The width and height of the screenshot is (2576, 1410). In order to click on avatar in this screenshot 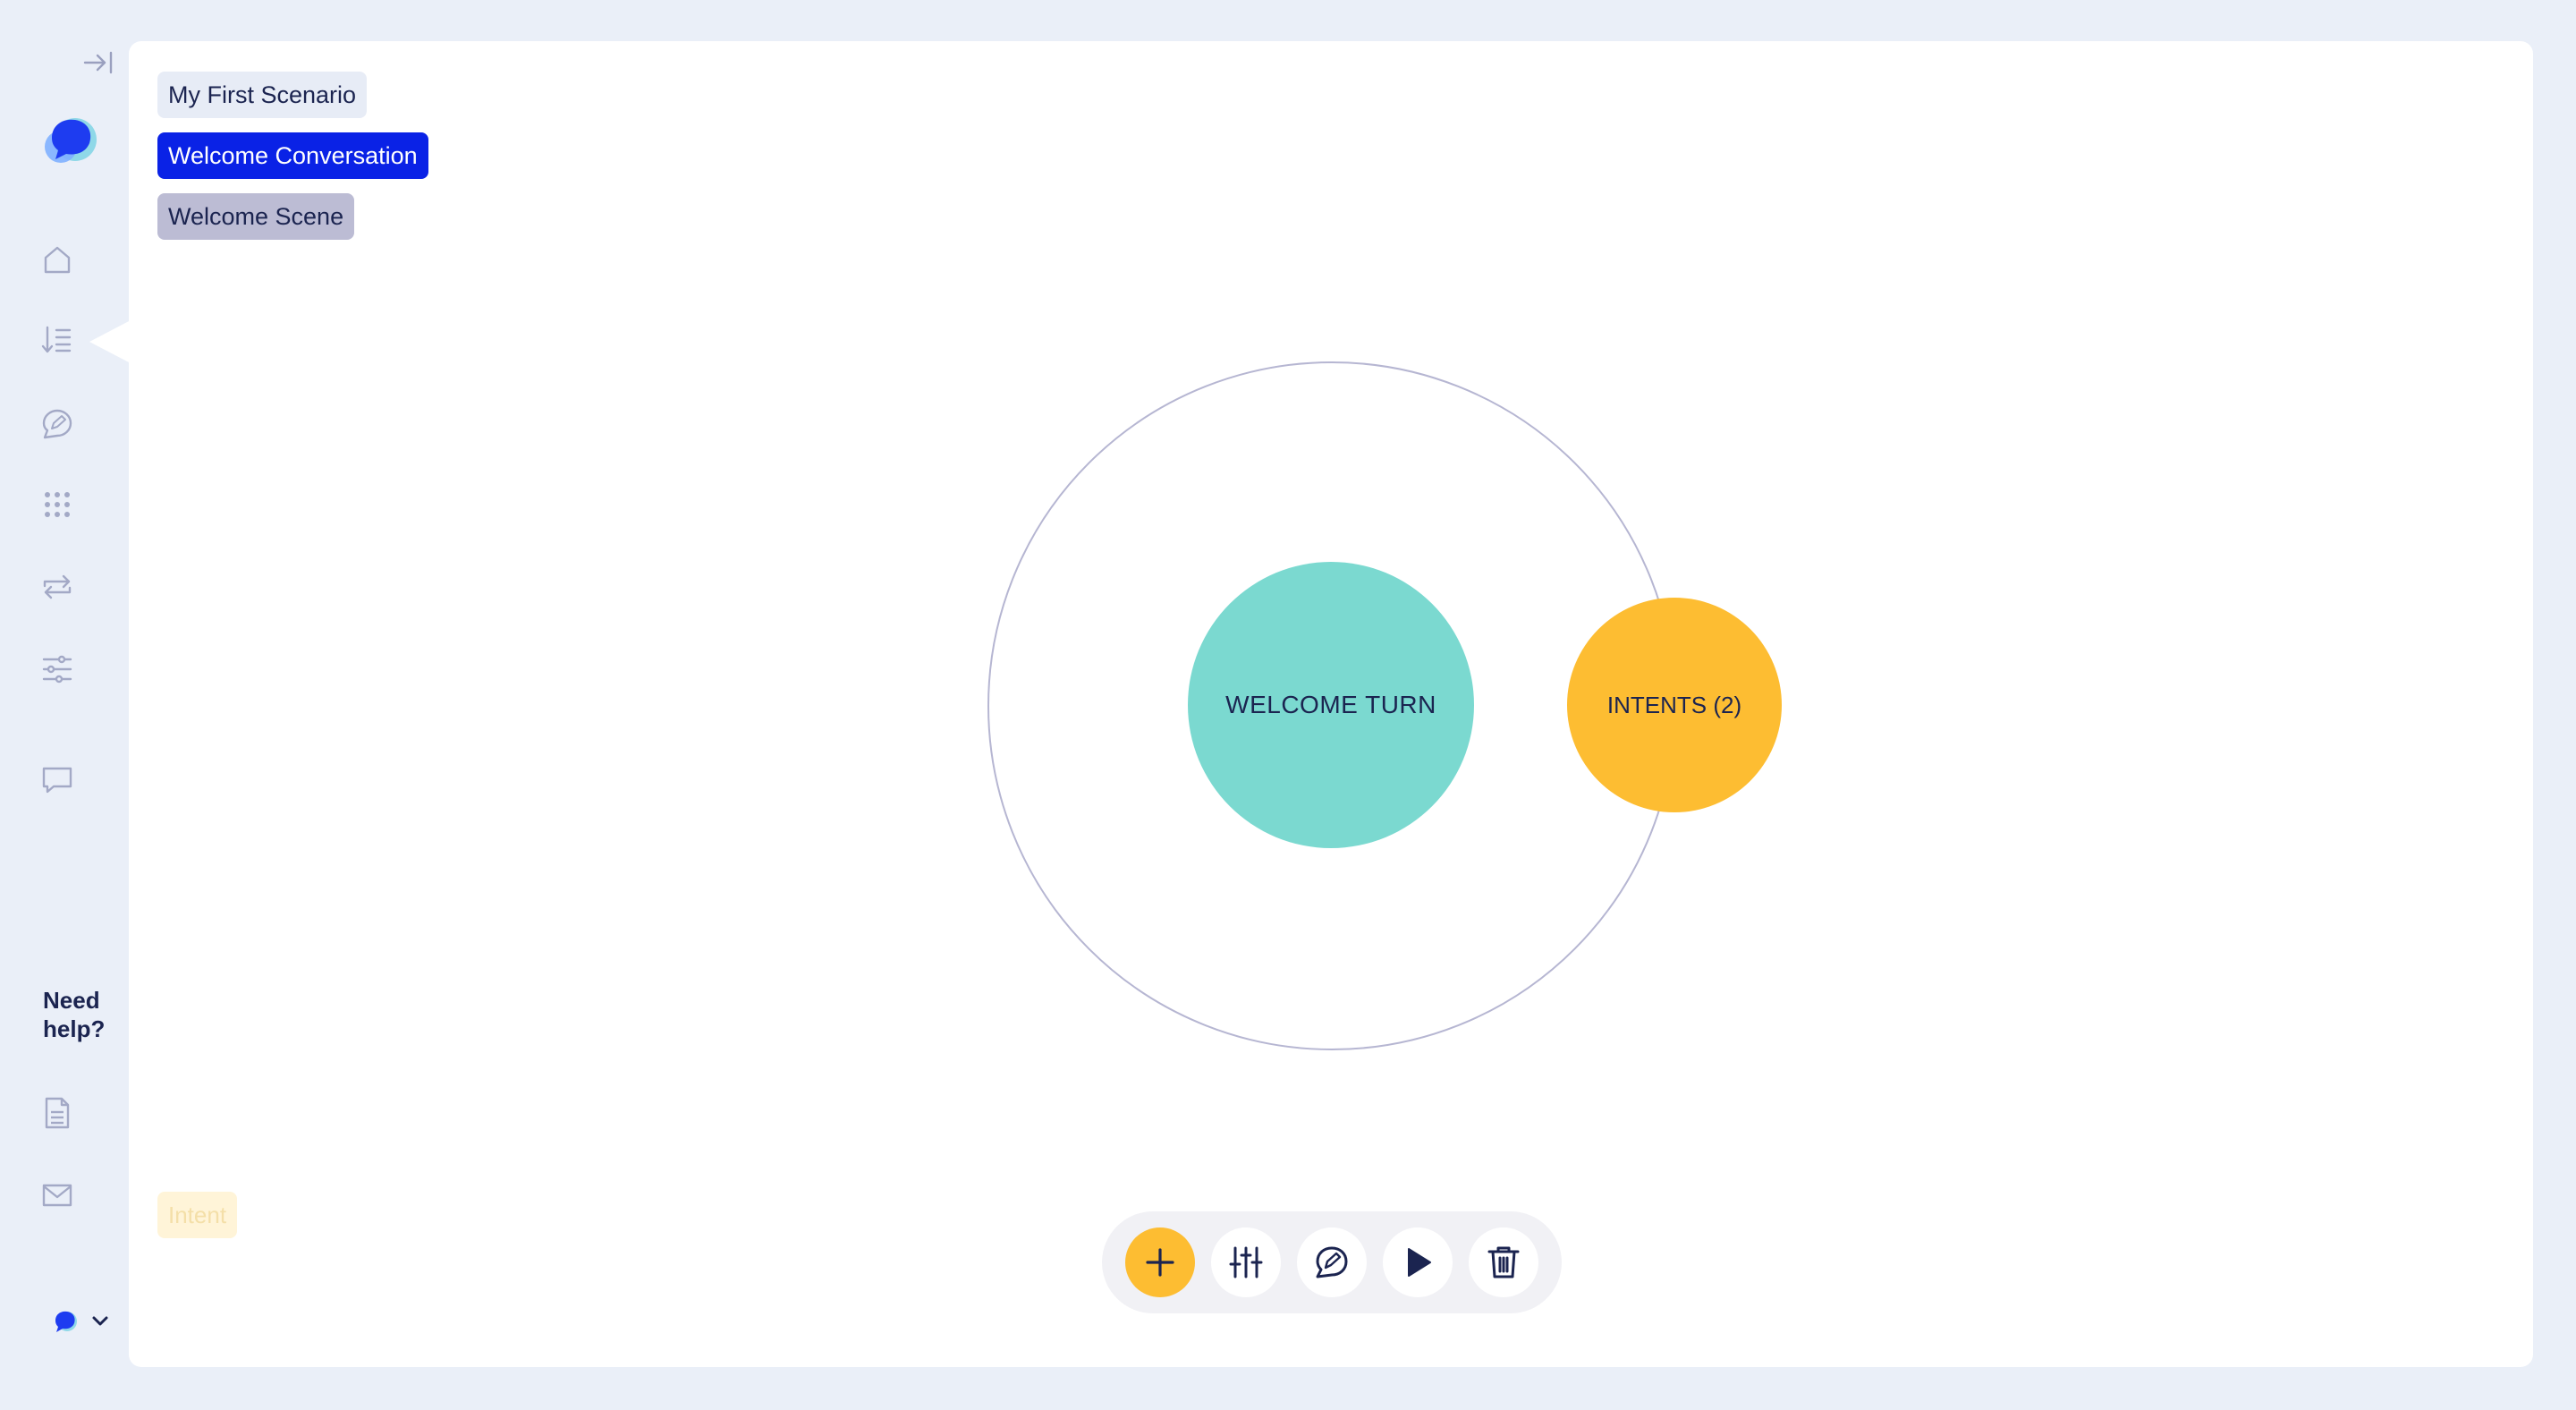, I will do `click(66, 1322)`.